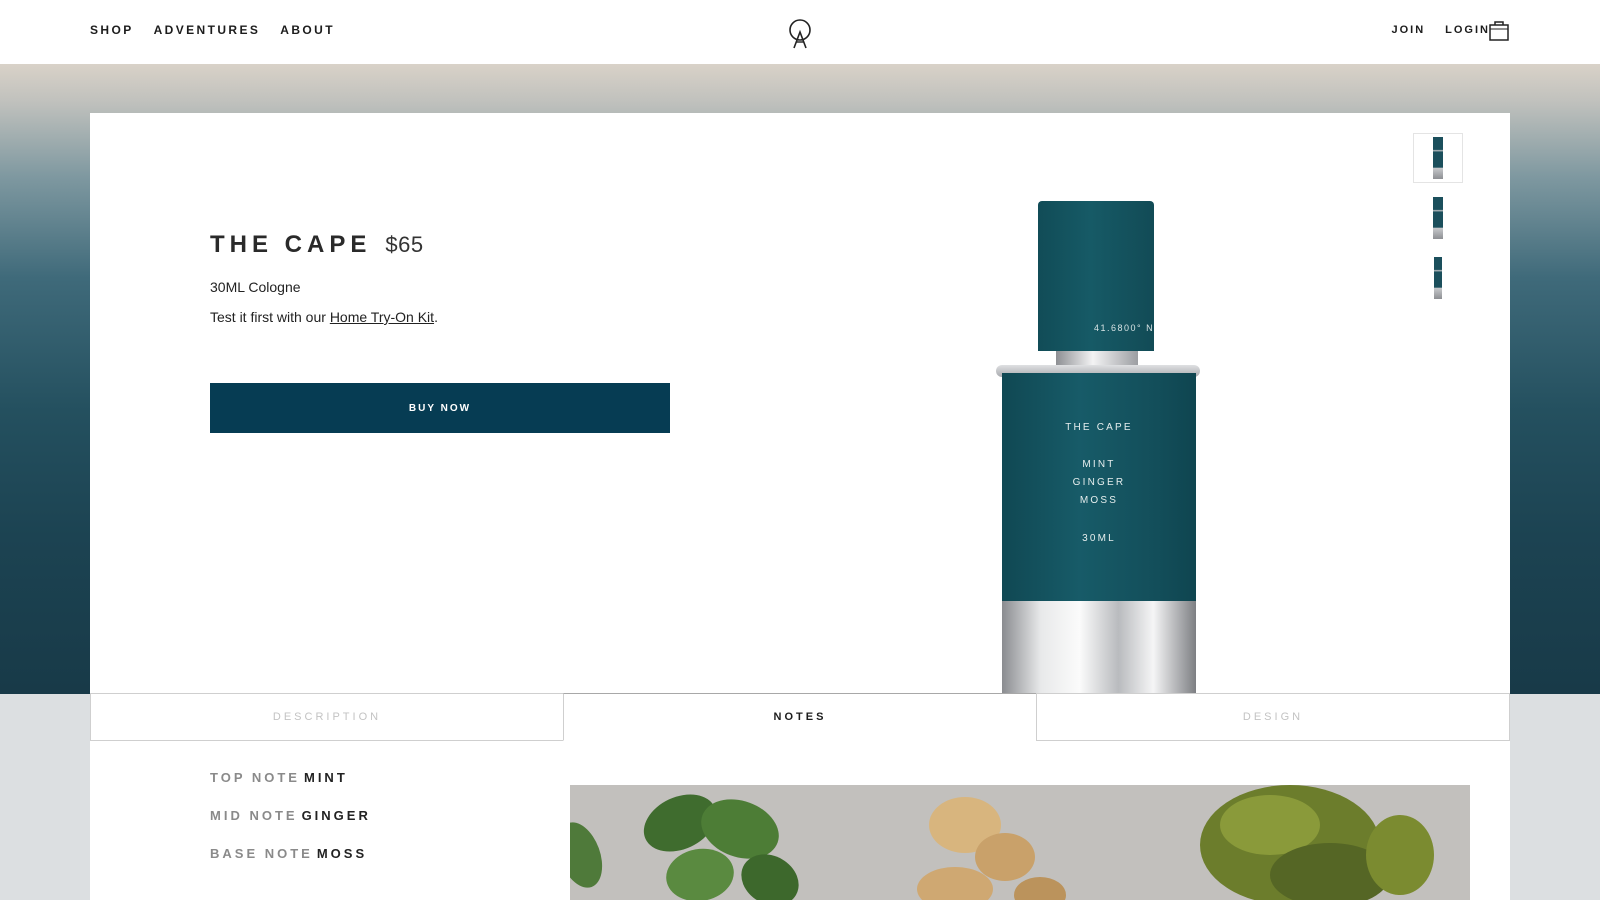  What do you see at coordinates (1099, 538) in the screenshot?
I see `bottle-label-size: 30ML` at bounding box center [1099, 538].